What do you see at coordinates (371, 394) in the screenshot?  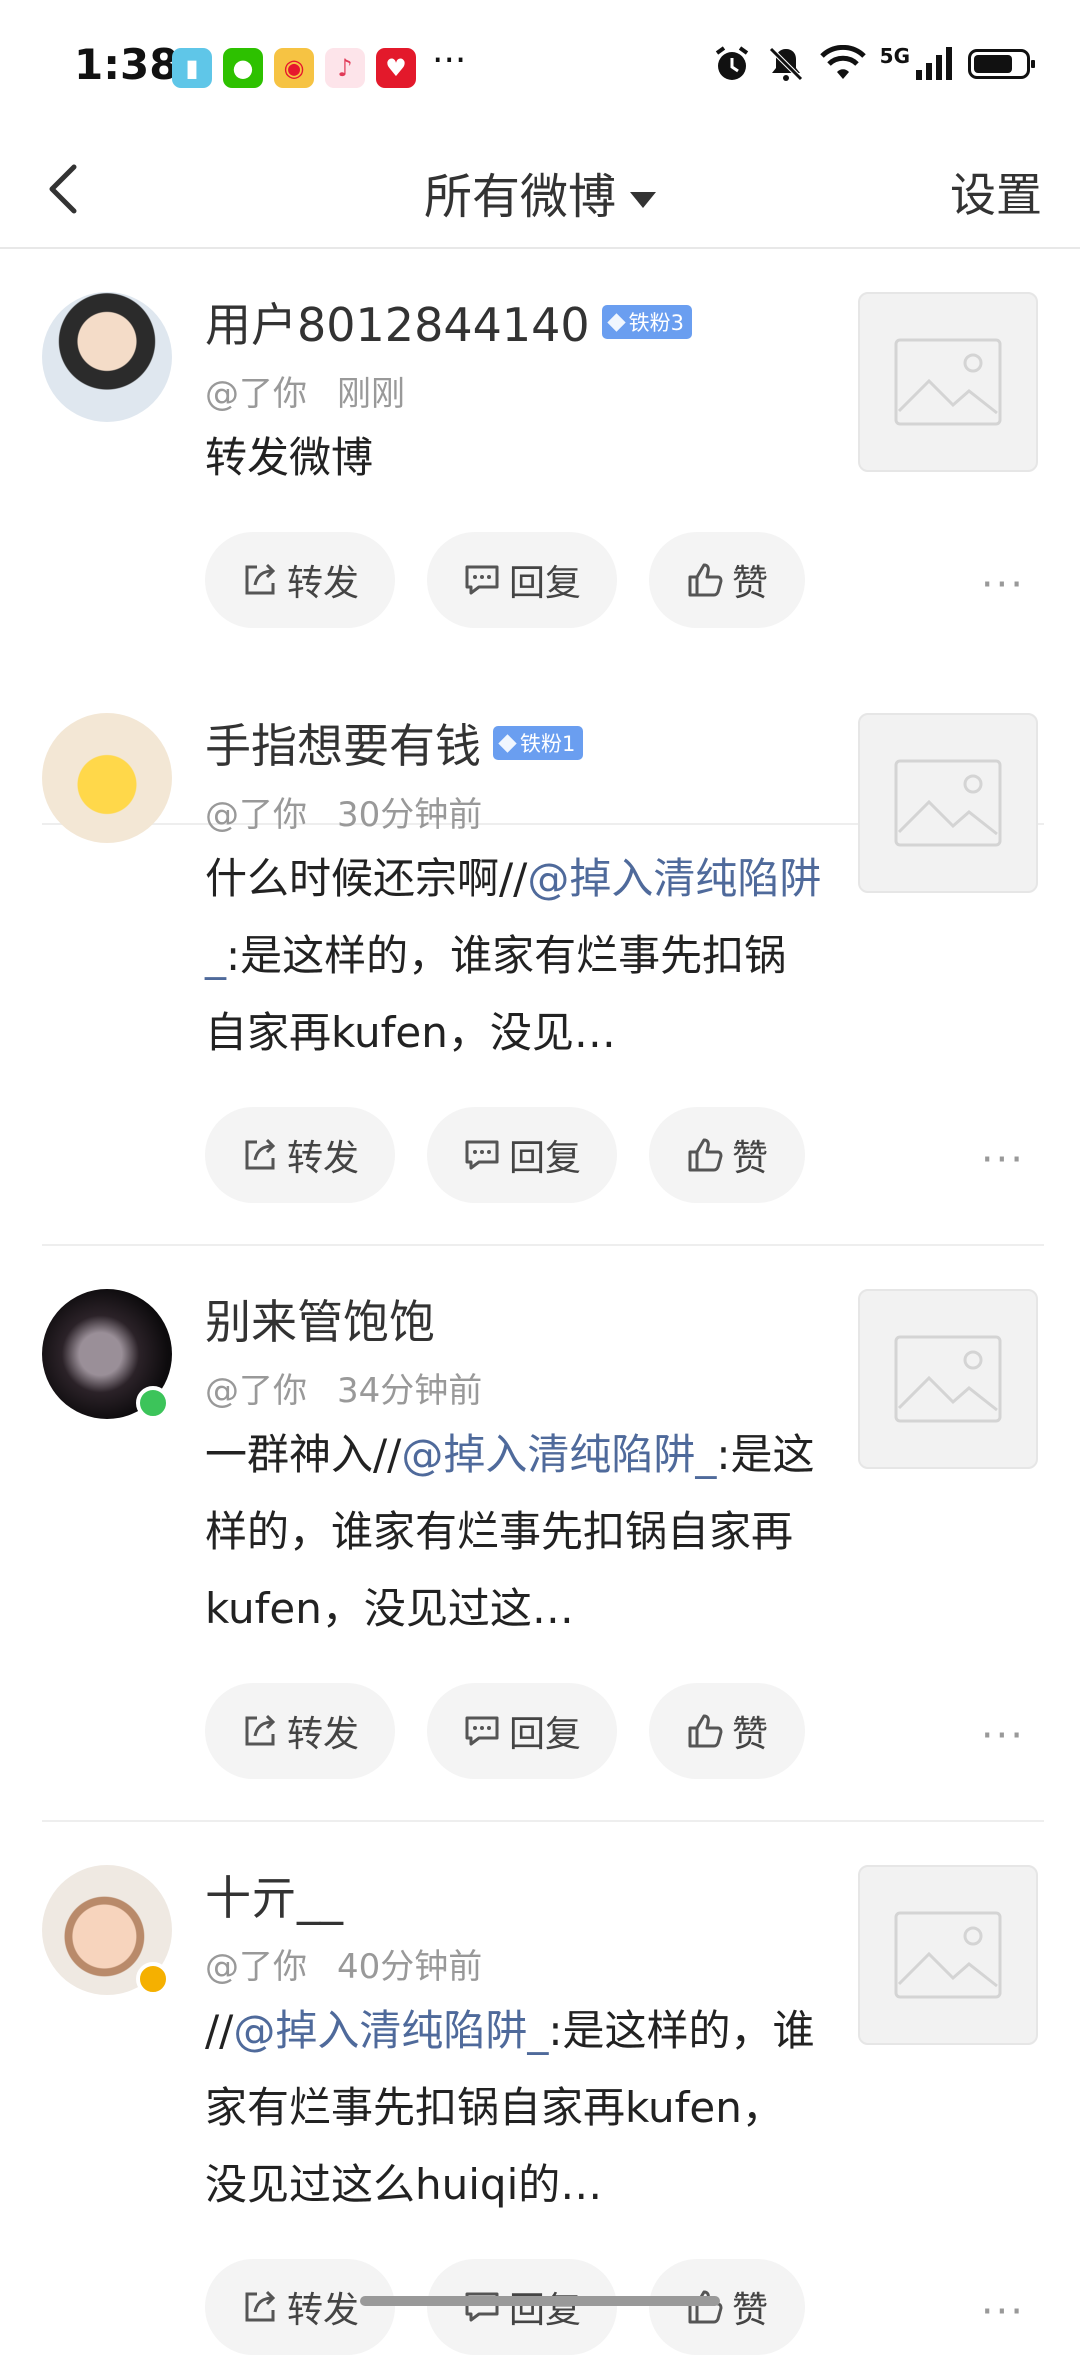 I see `post-time: 刚刚` at bounding box center [371, 394].